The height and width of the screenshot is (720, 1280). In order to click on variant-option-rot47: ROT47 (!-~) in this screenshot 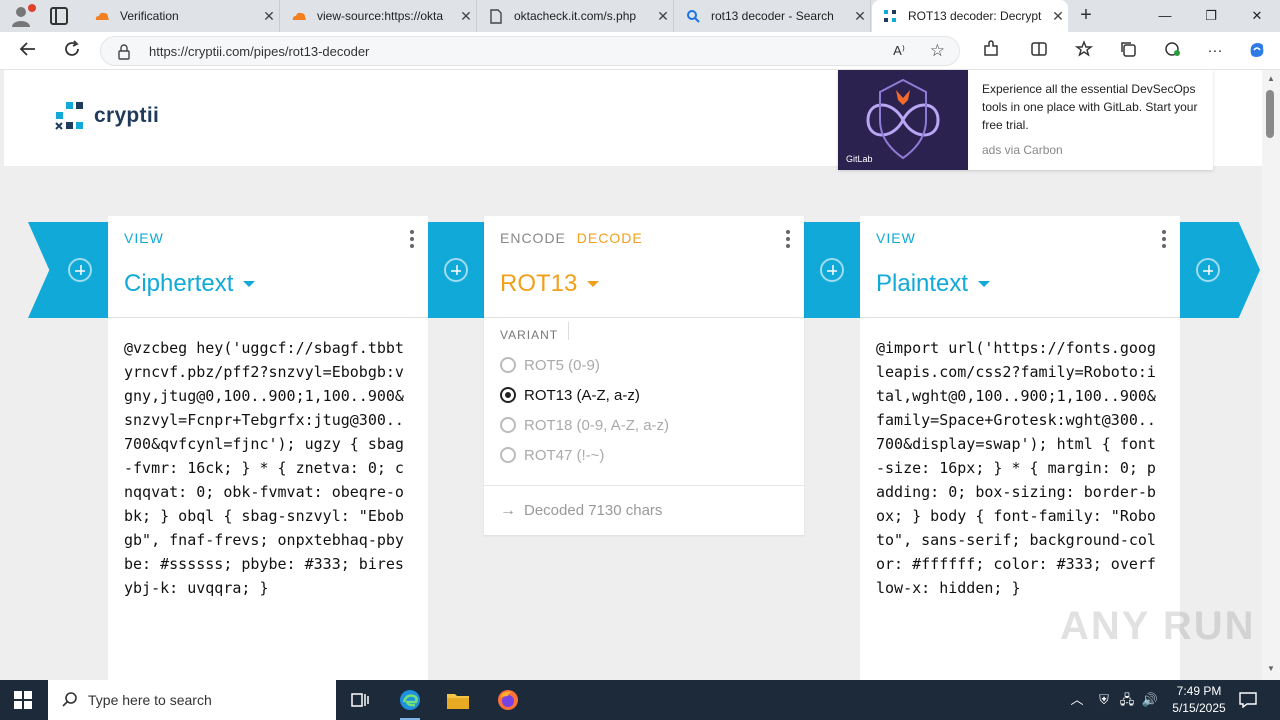, I will do `click(644, 455)`.